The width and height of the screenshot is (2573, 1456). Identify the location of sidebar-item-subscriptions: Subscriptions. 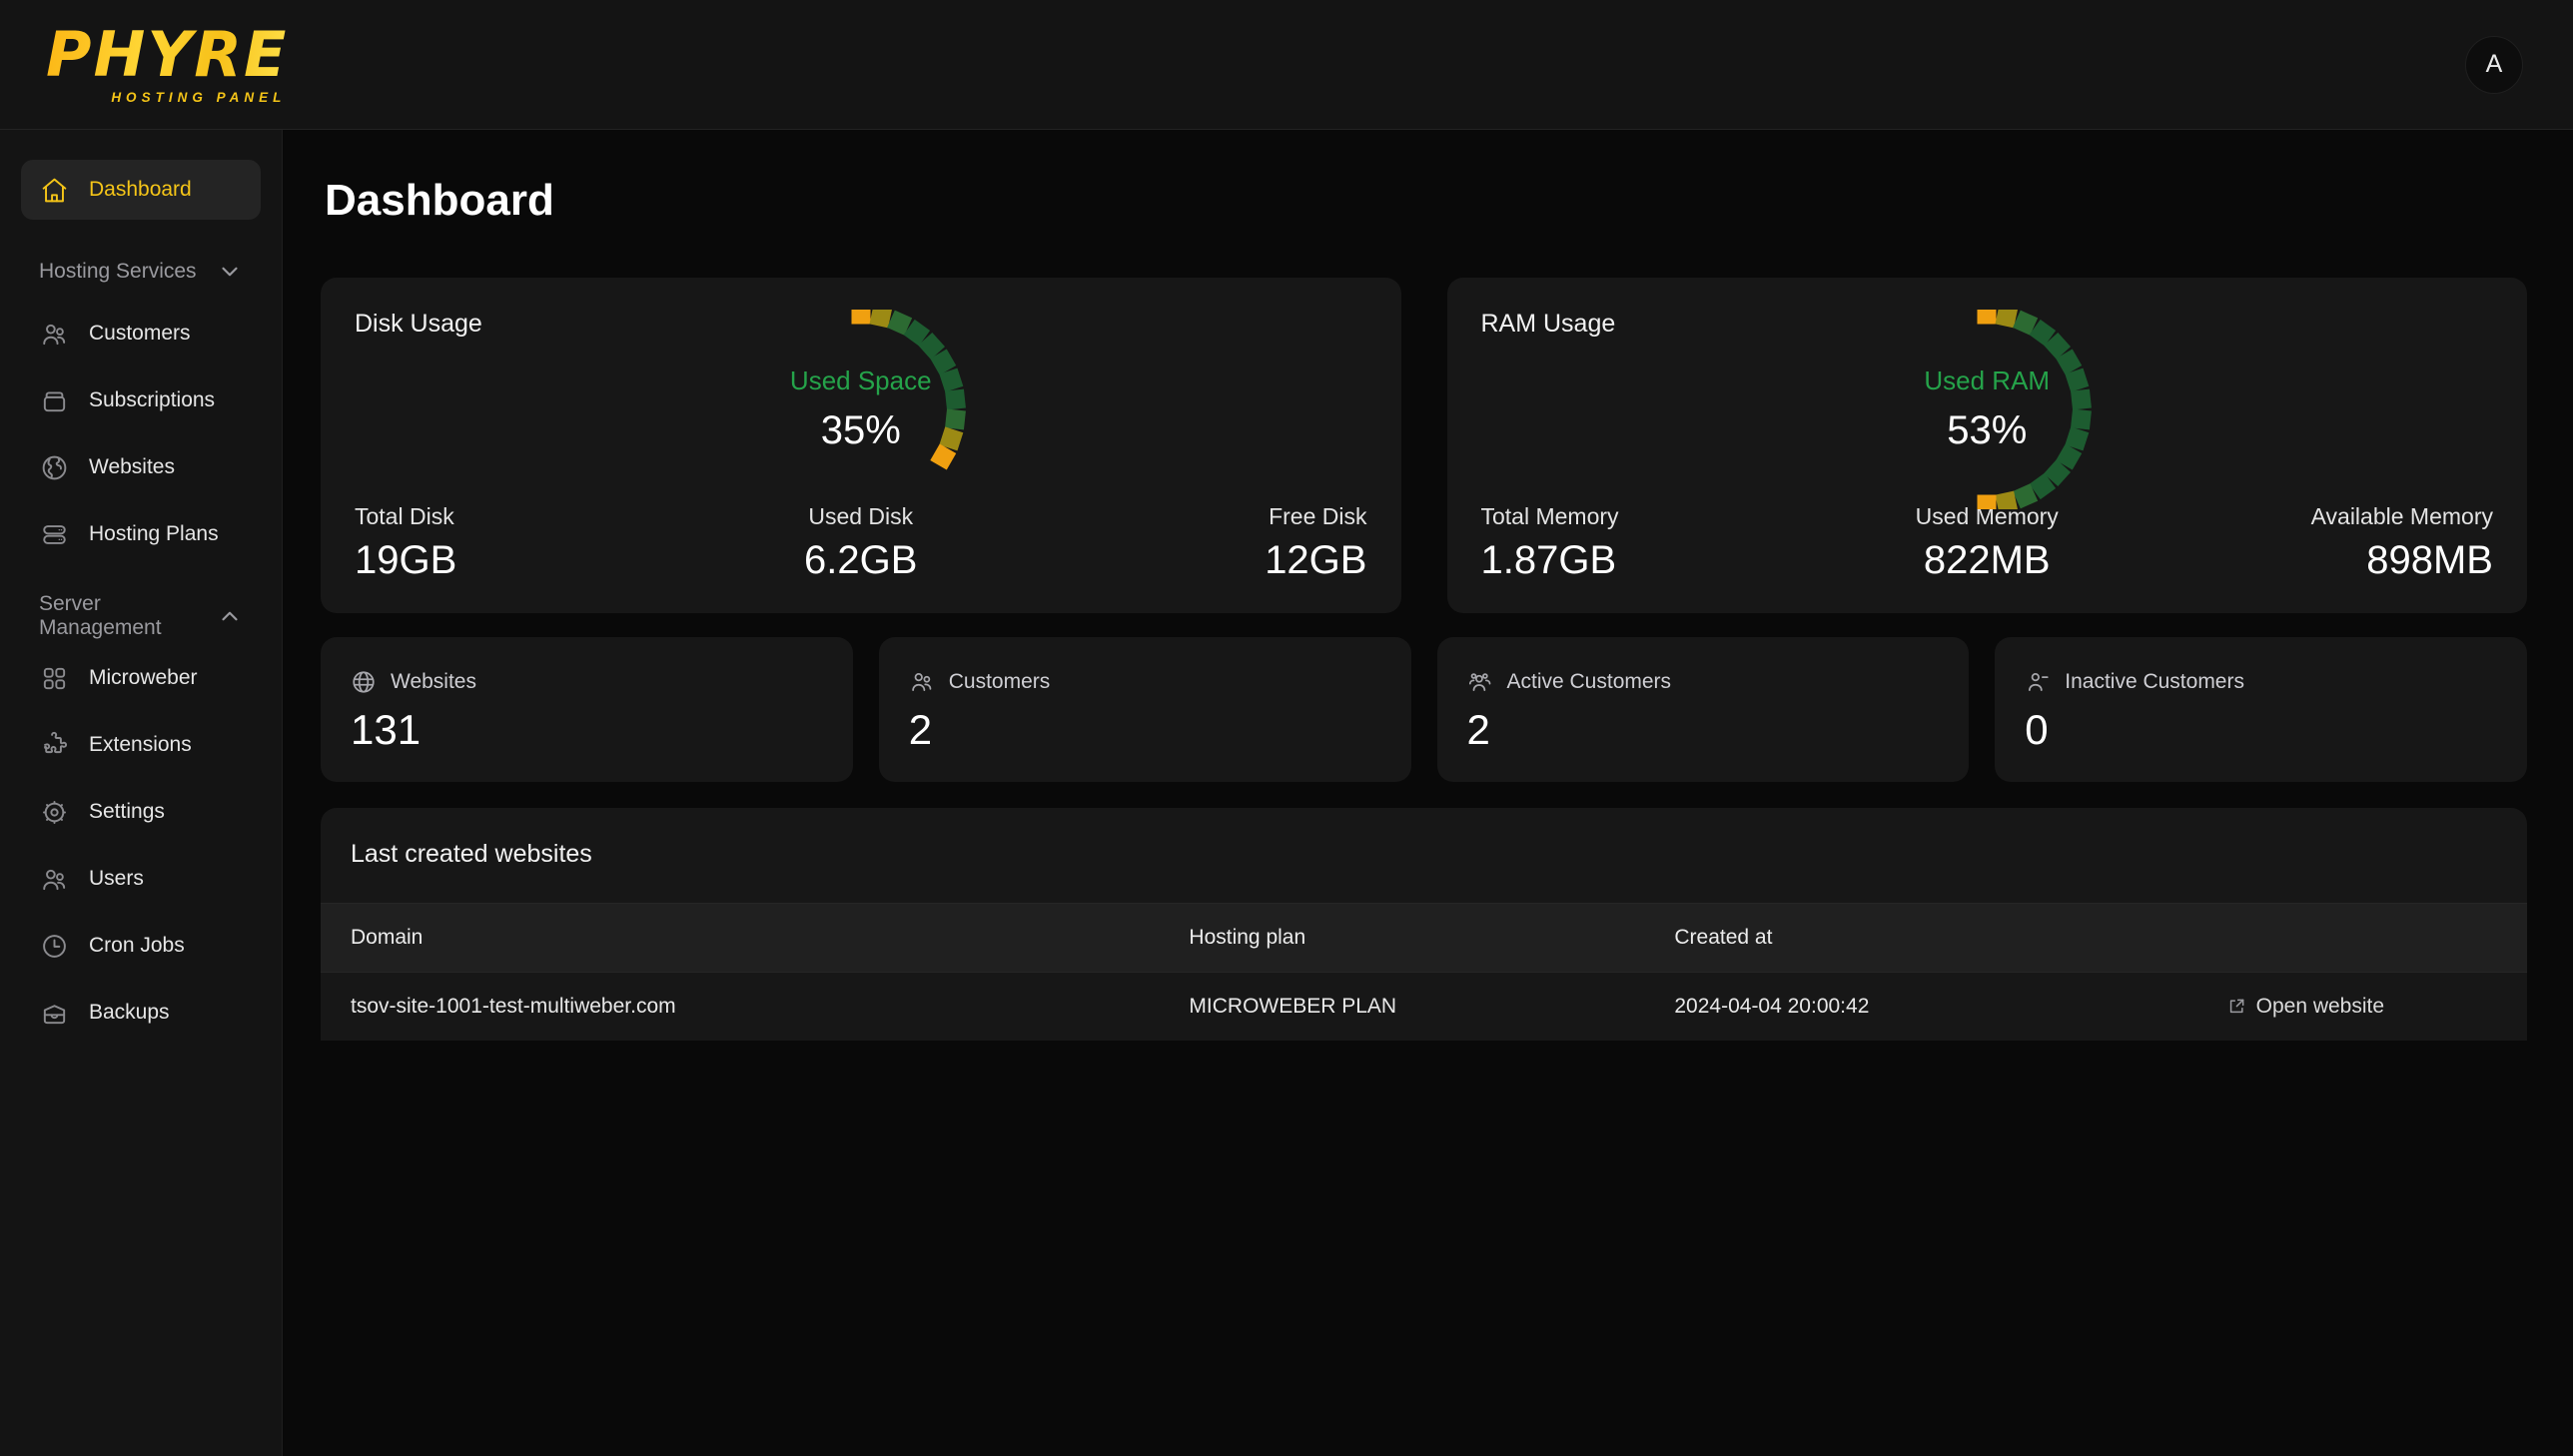
(141, 400).